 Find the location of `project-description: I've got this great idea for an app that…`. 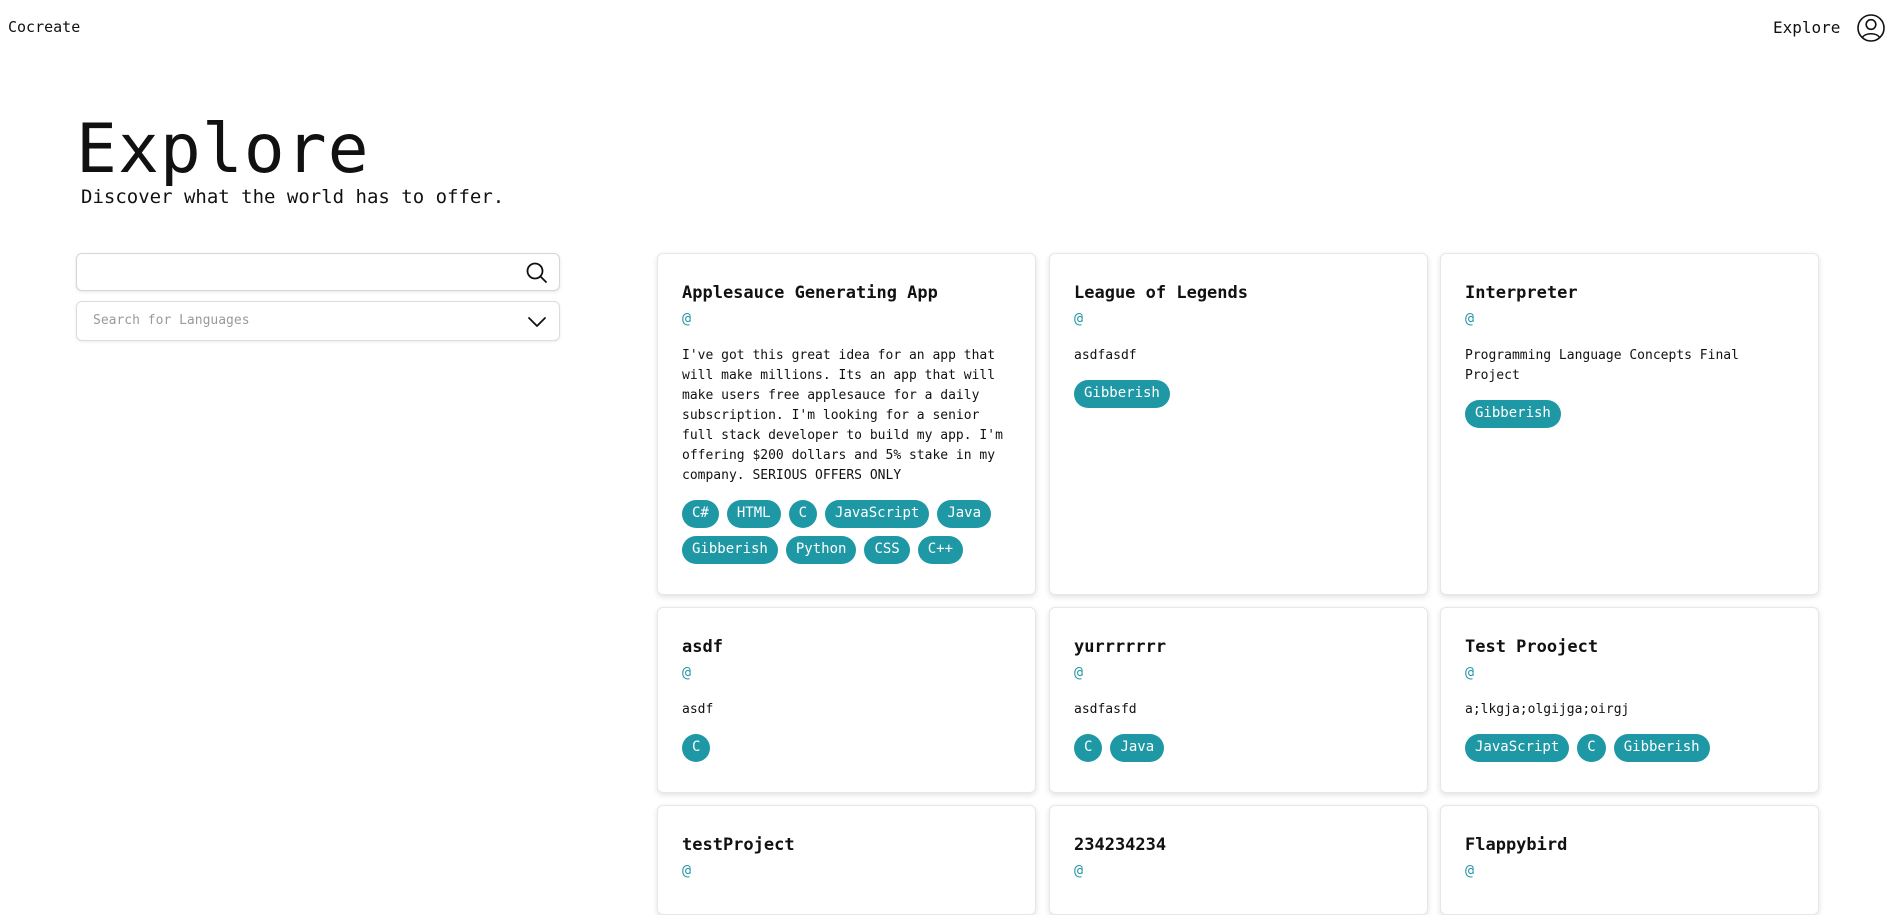

project-description: I've got this great idea for an app that… is located at coordinates (846, 415).